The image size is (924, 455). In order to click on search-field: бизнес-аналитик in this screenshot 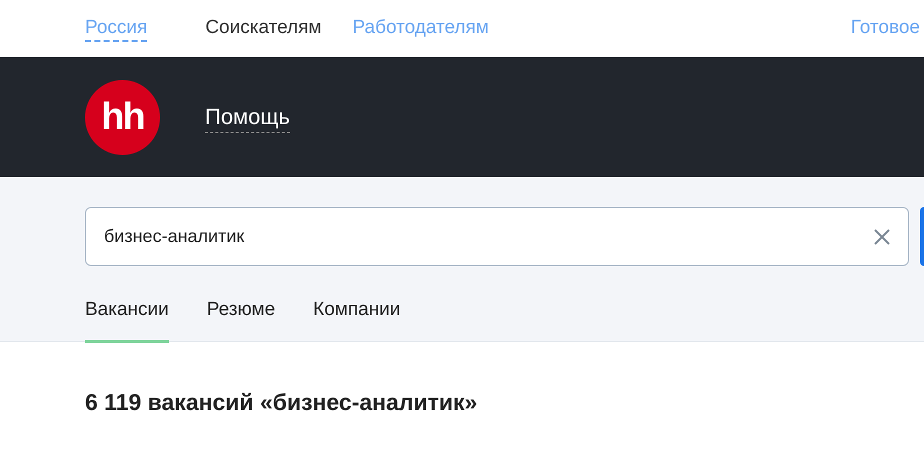, I will do `click(497, 236)`.